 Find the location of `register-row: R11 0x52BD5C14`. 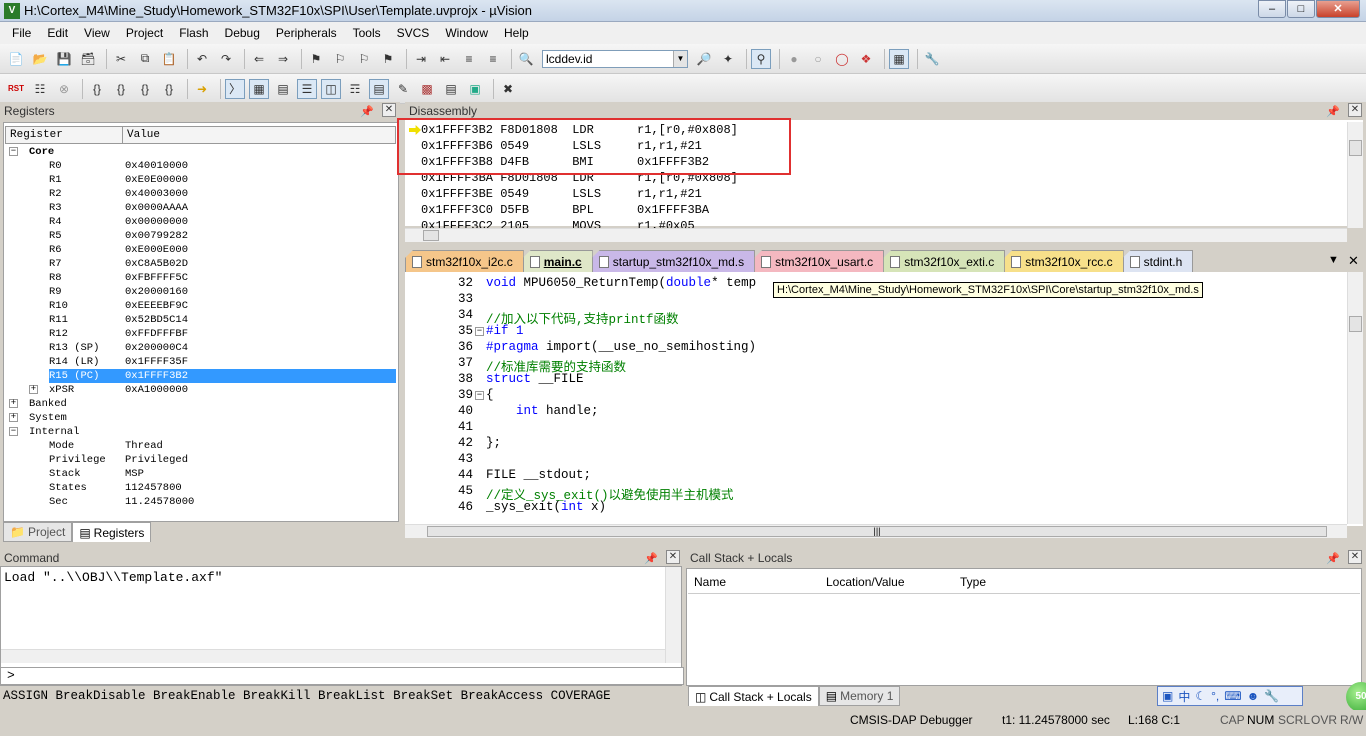

register-row: R11 0x52BD5C14 is located at coordinates (200, 320).